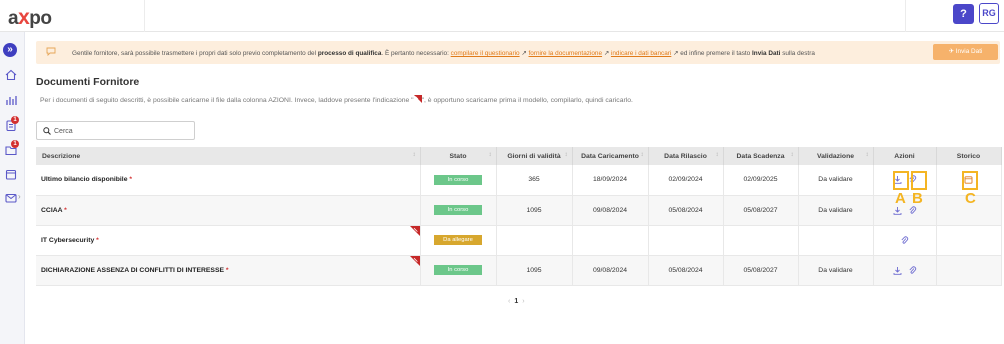 This screenshot has height=344, width=1004. Describe the element at coordinates (534, 156) in the screenshot. I see `column-header-giorni: Giorni di validità ↕` at that location.